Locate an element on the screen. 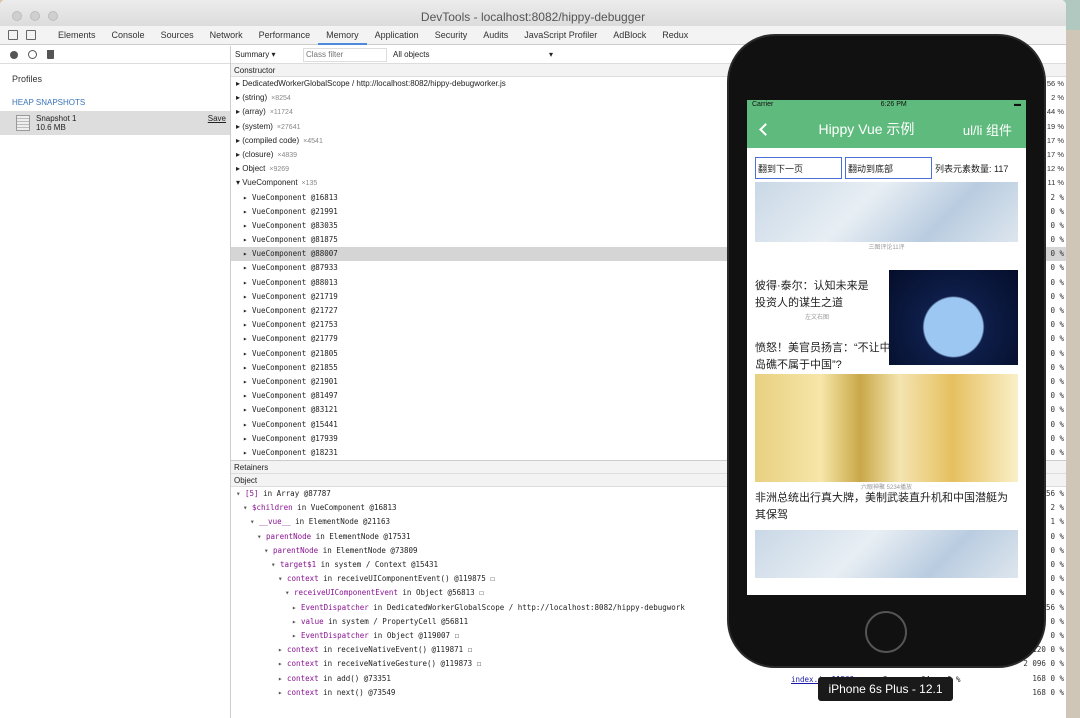 This screenshot has height=718, width=1080. status-time: 6:26 PM is located at coordinates (893, 104).